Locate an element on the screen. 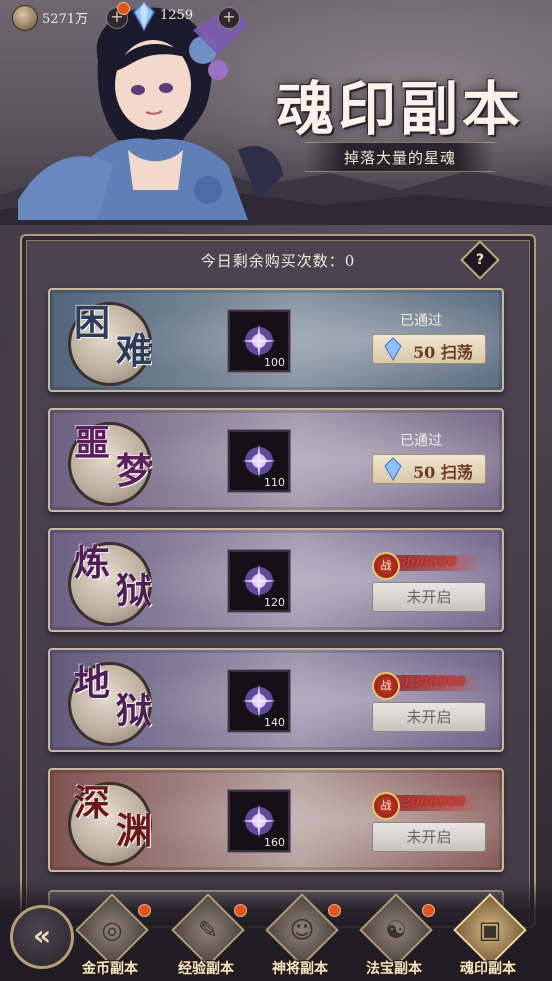  tab-general-dungeon: ☺ 神将副本 is located at coordinates (300, 936).